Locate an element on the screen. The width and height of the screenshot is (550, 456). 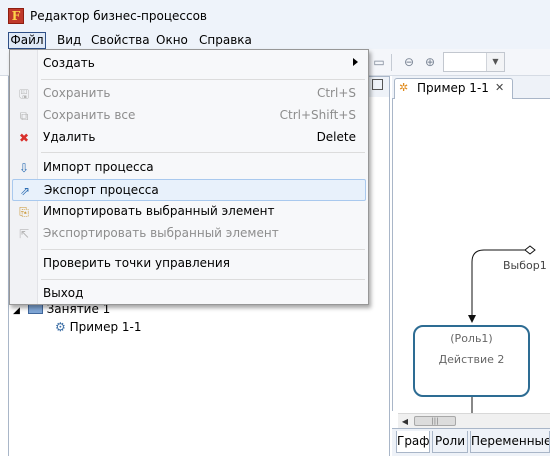
editor-bottom-tabs: Граф Роли Переменные is located at coordinates (471, 442).